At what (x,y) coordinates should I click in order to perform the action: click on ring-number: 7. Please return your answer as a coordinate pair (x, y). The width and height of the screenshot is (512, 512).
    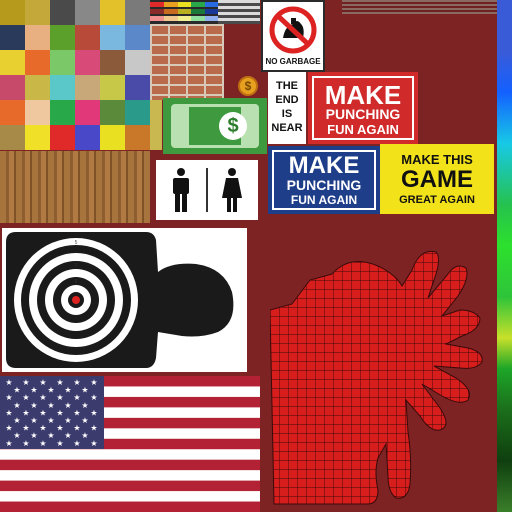
    Looking at the image, I should click on (76, 266).